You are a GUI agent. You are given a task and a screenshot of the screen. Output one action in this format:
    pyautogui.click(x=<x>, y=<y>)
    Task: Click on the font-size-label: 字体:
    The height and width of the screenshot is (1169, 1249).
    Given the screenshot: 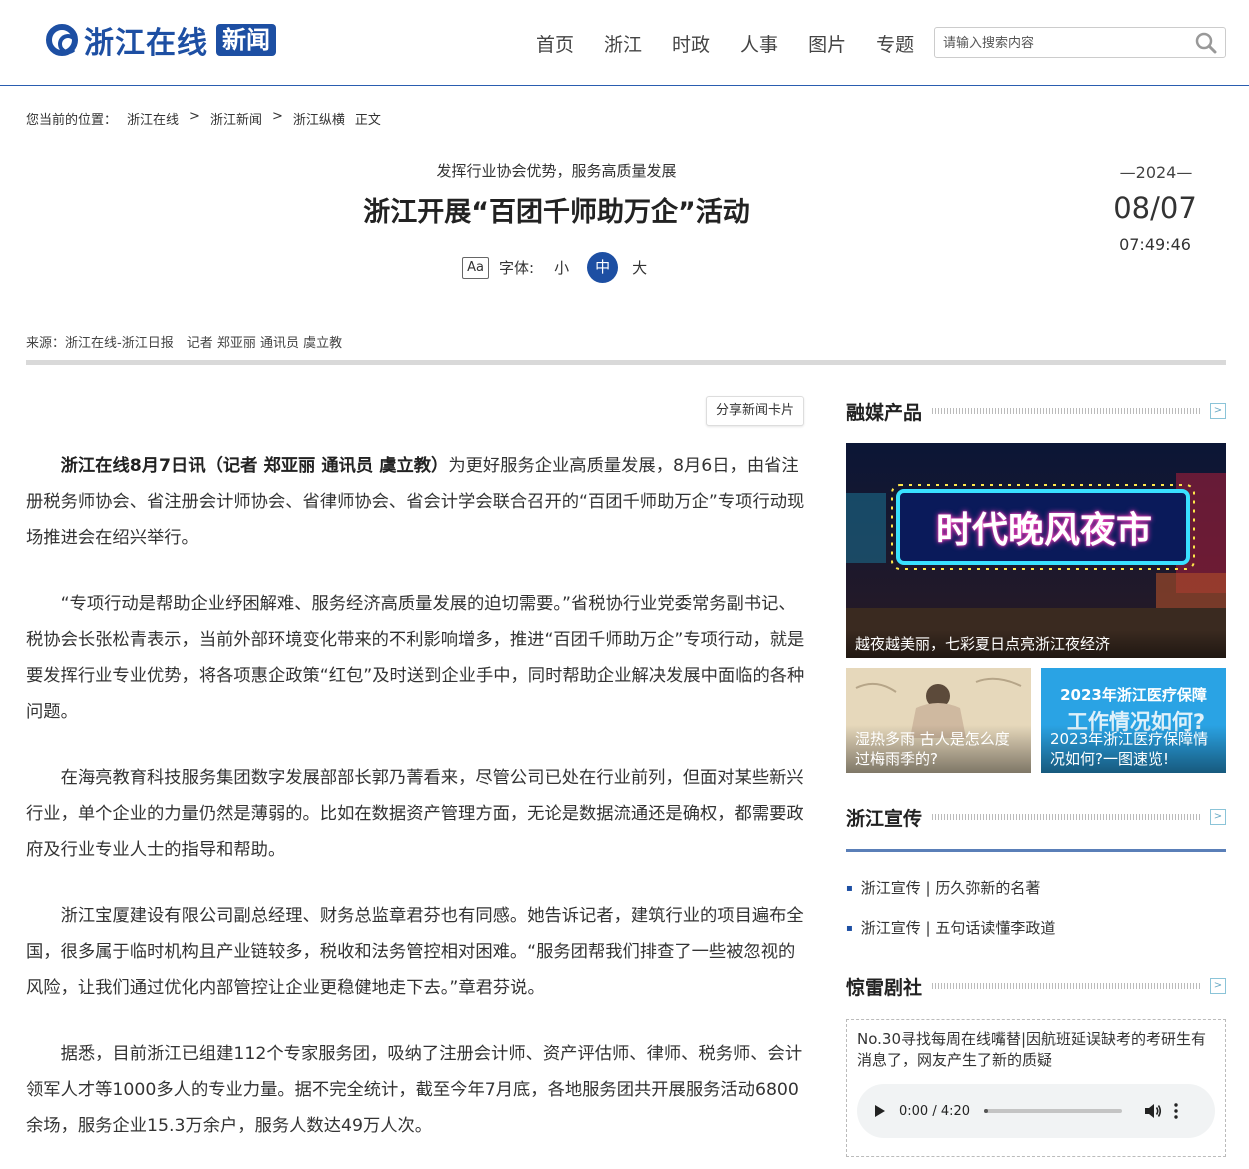 What is the action you would take?
    pyautogui.click(x=517, y=268)
    